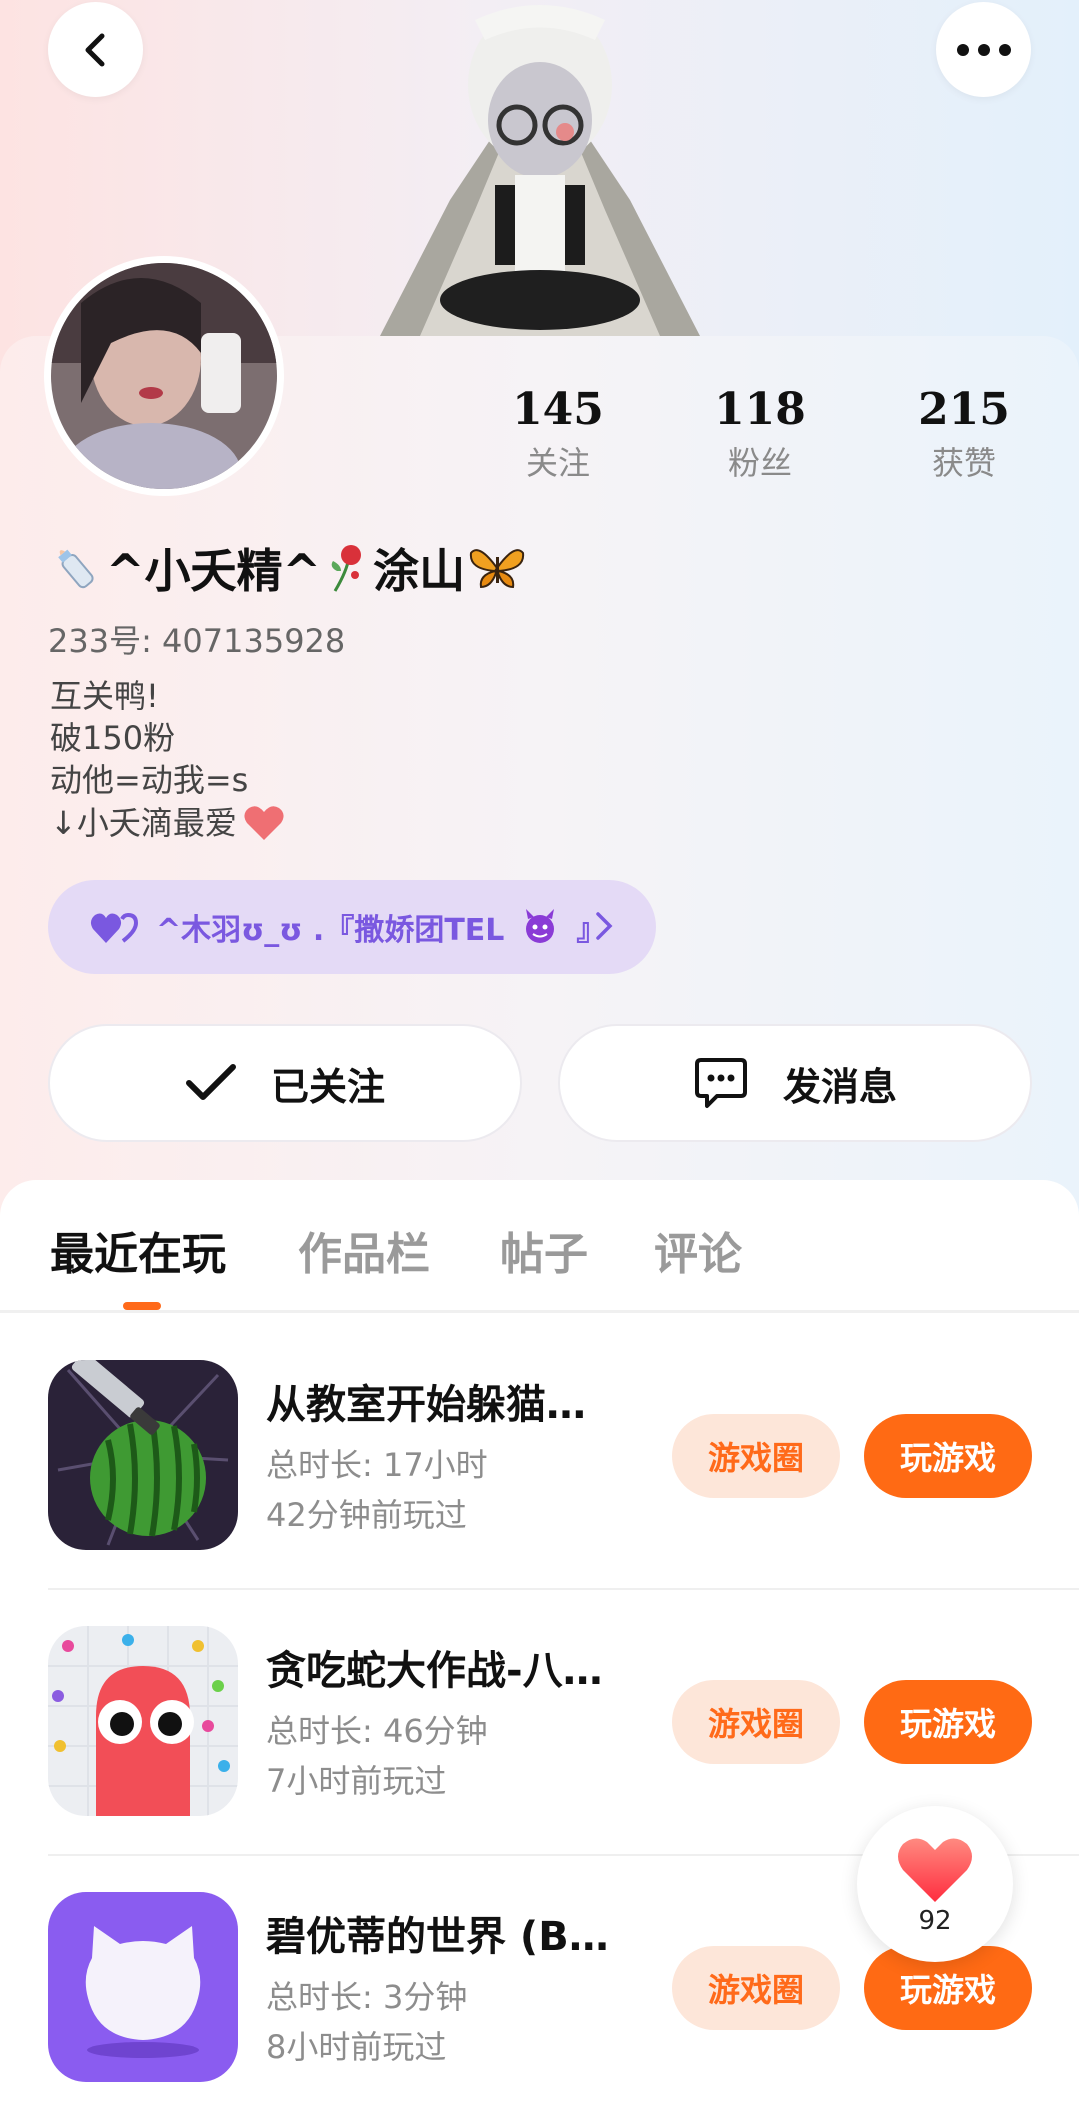 This screenshot has width=1079, height=2112. Describe the element at coordinates (143, 1455) in the screenshot. I see `game-icon-watermelon` at that location.